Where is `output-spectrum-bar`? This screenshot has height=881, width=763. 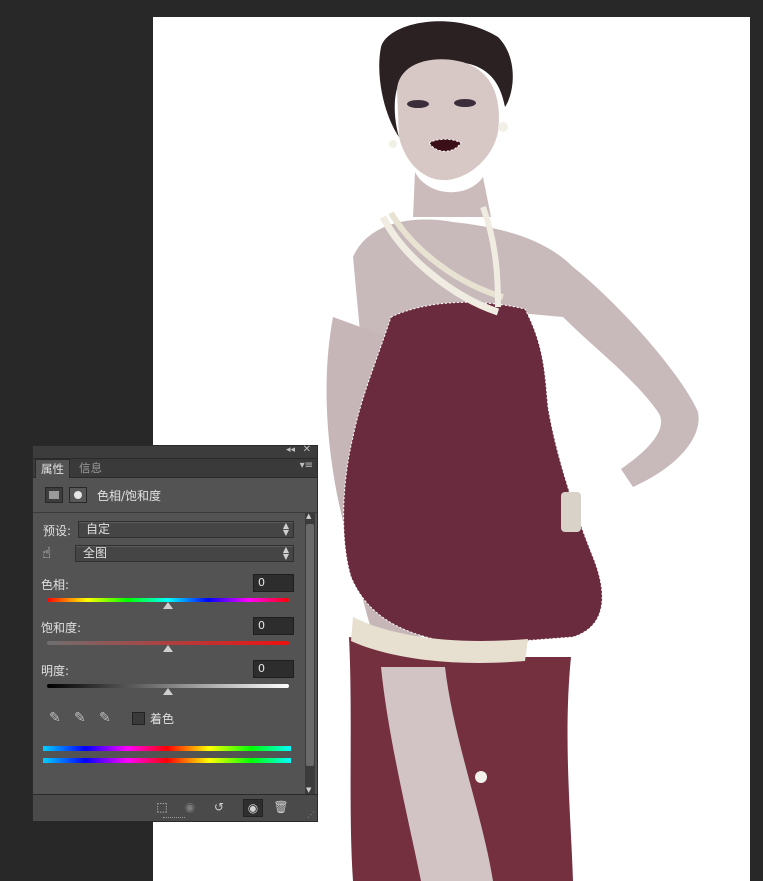
output-spectrum-bar is located at coordinates (167, 760).